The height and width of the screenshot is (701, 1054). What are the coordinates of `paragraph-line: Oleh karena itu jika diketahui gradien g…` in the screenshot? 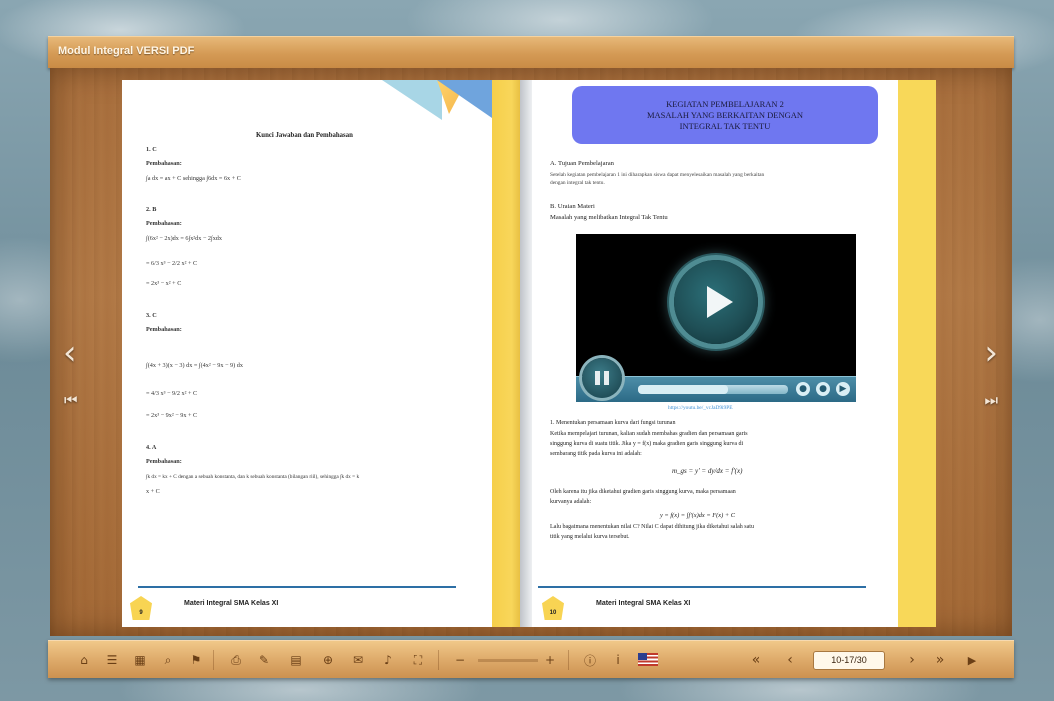 It's located at (643, 492).